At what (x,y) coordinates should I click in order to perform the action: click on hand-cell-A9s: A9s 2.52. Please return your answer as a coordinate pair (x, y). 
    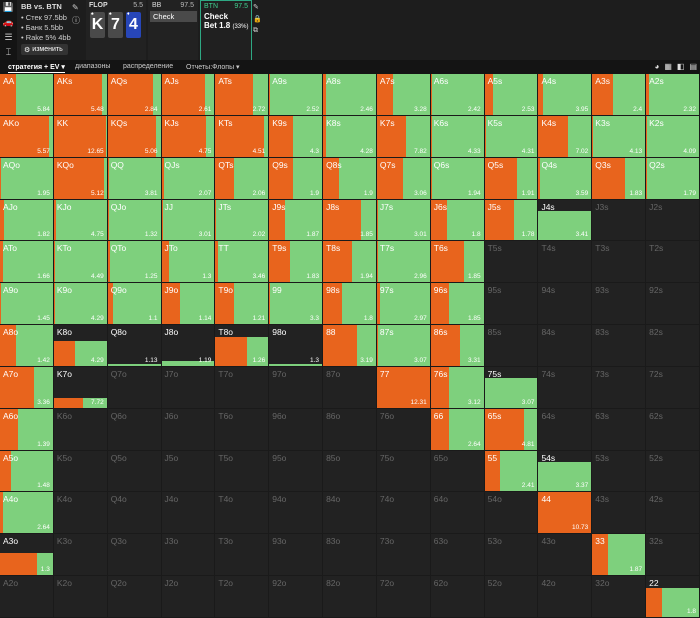
    Looking at the image, I should click on (296, 95).